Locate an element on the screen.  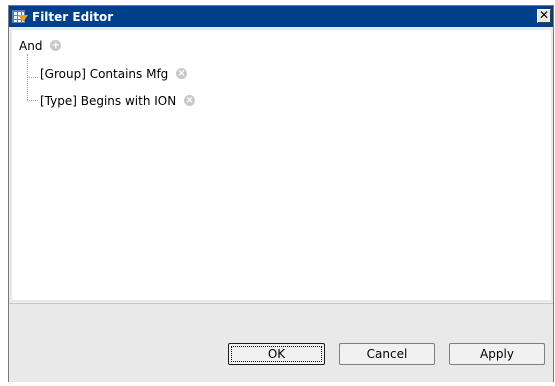
apply-button: Apply is located at coordinates (497, 354).